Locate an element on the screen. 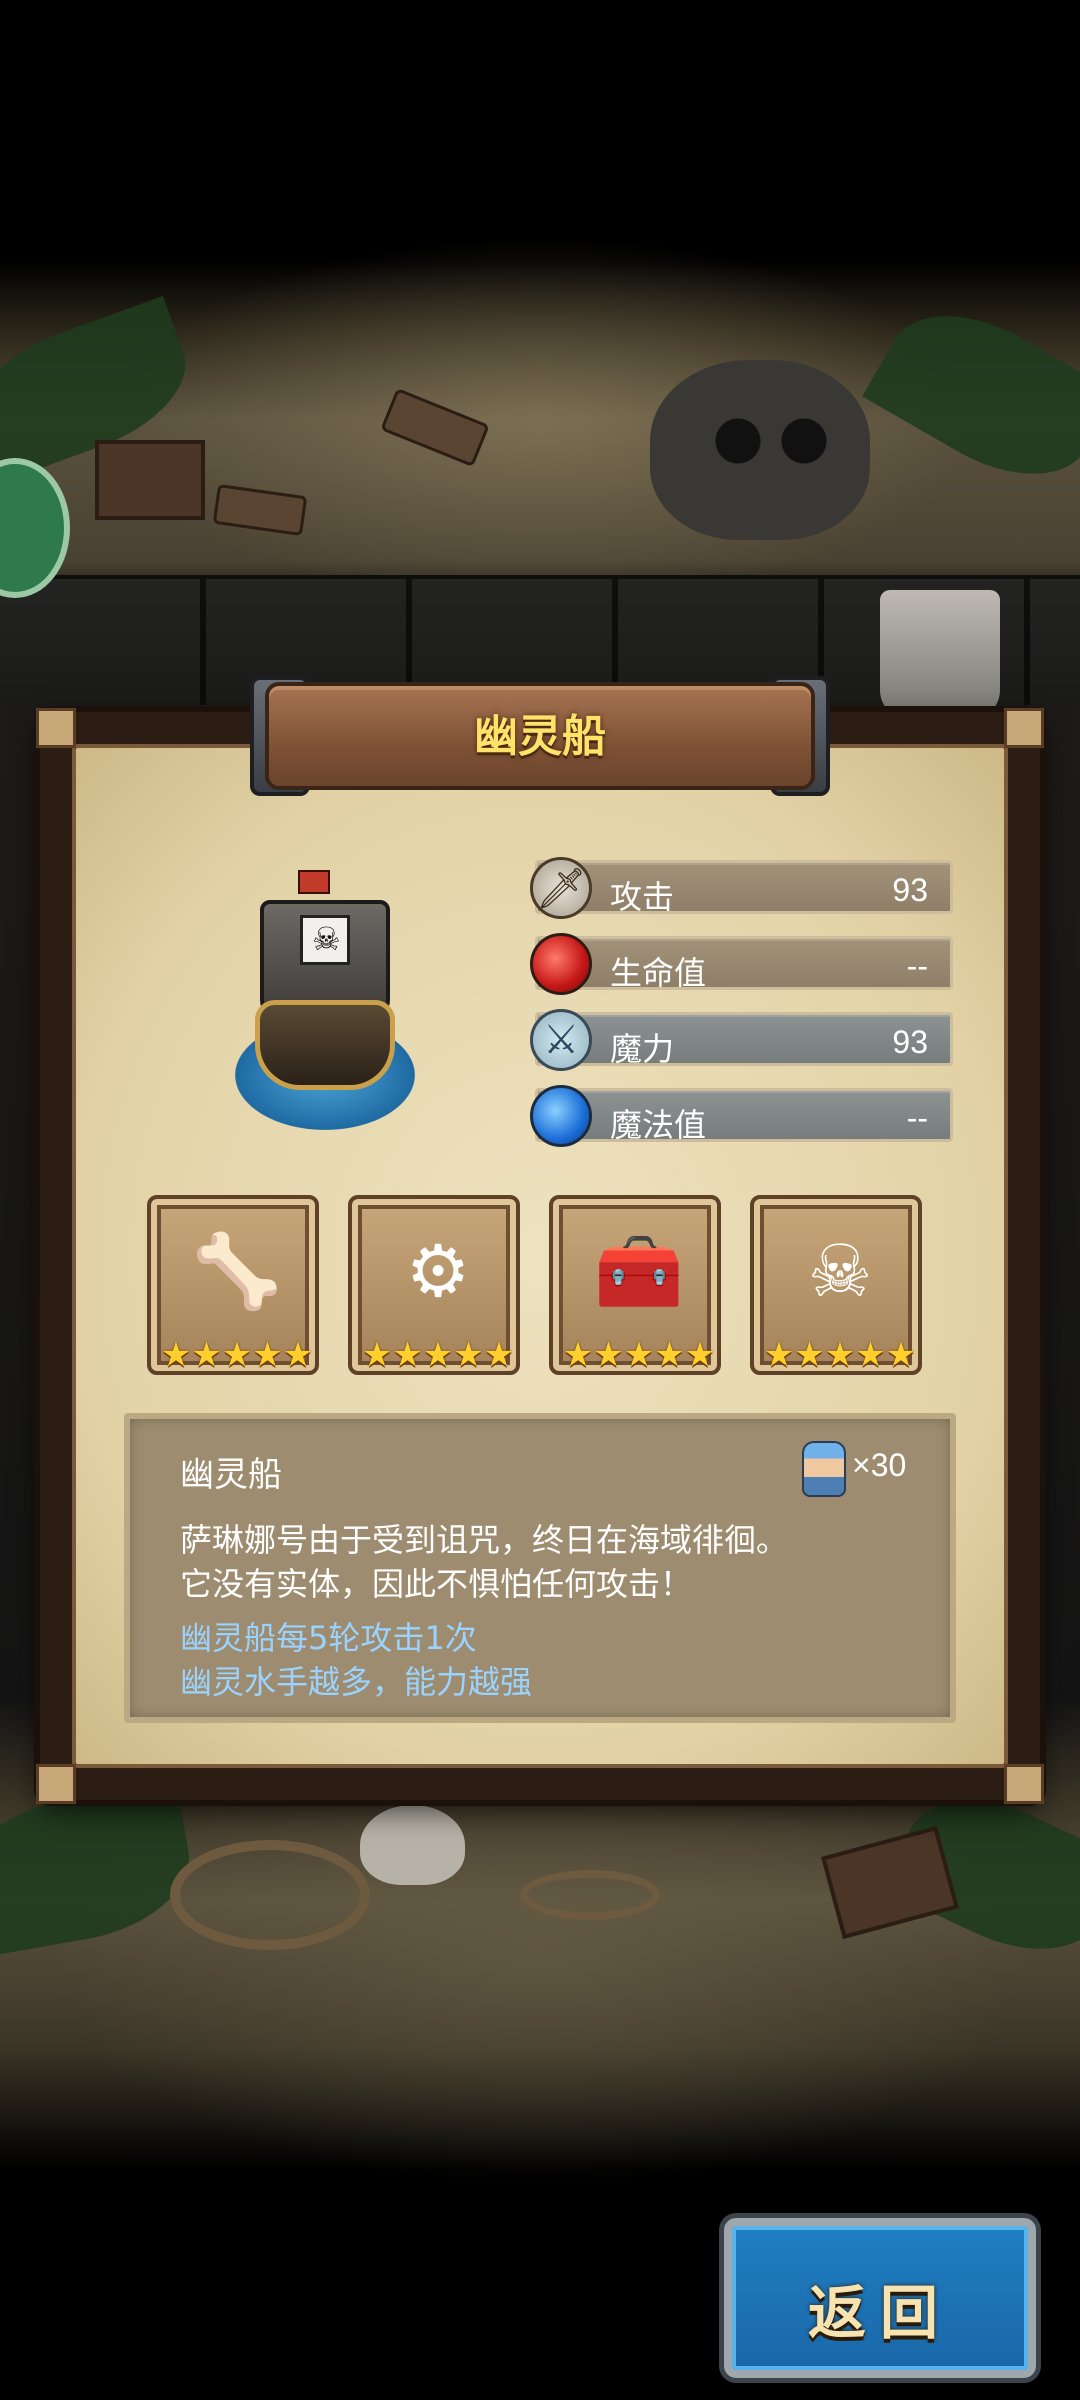 Image resolution: width=1080 pixels, height=2400 pixels. skill-slot-1: 🦴 ★ ★ ★ ★ ★ is located at coordinates (233, 1285).